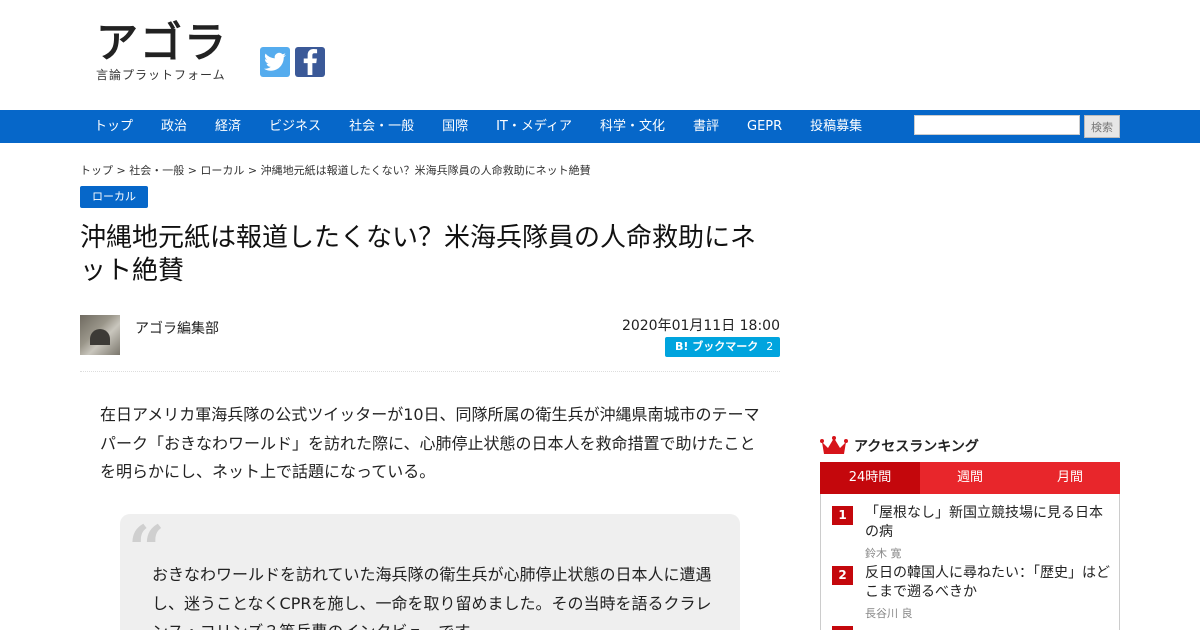 The height and width of the screenshot is (630, 1200). What do you see at coordinates (834, 445) in the screenshot?
I see `crown-icon` at bounding box center [834, 445].